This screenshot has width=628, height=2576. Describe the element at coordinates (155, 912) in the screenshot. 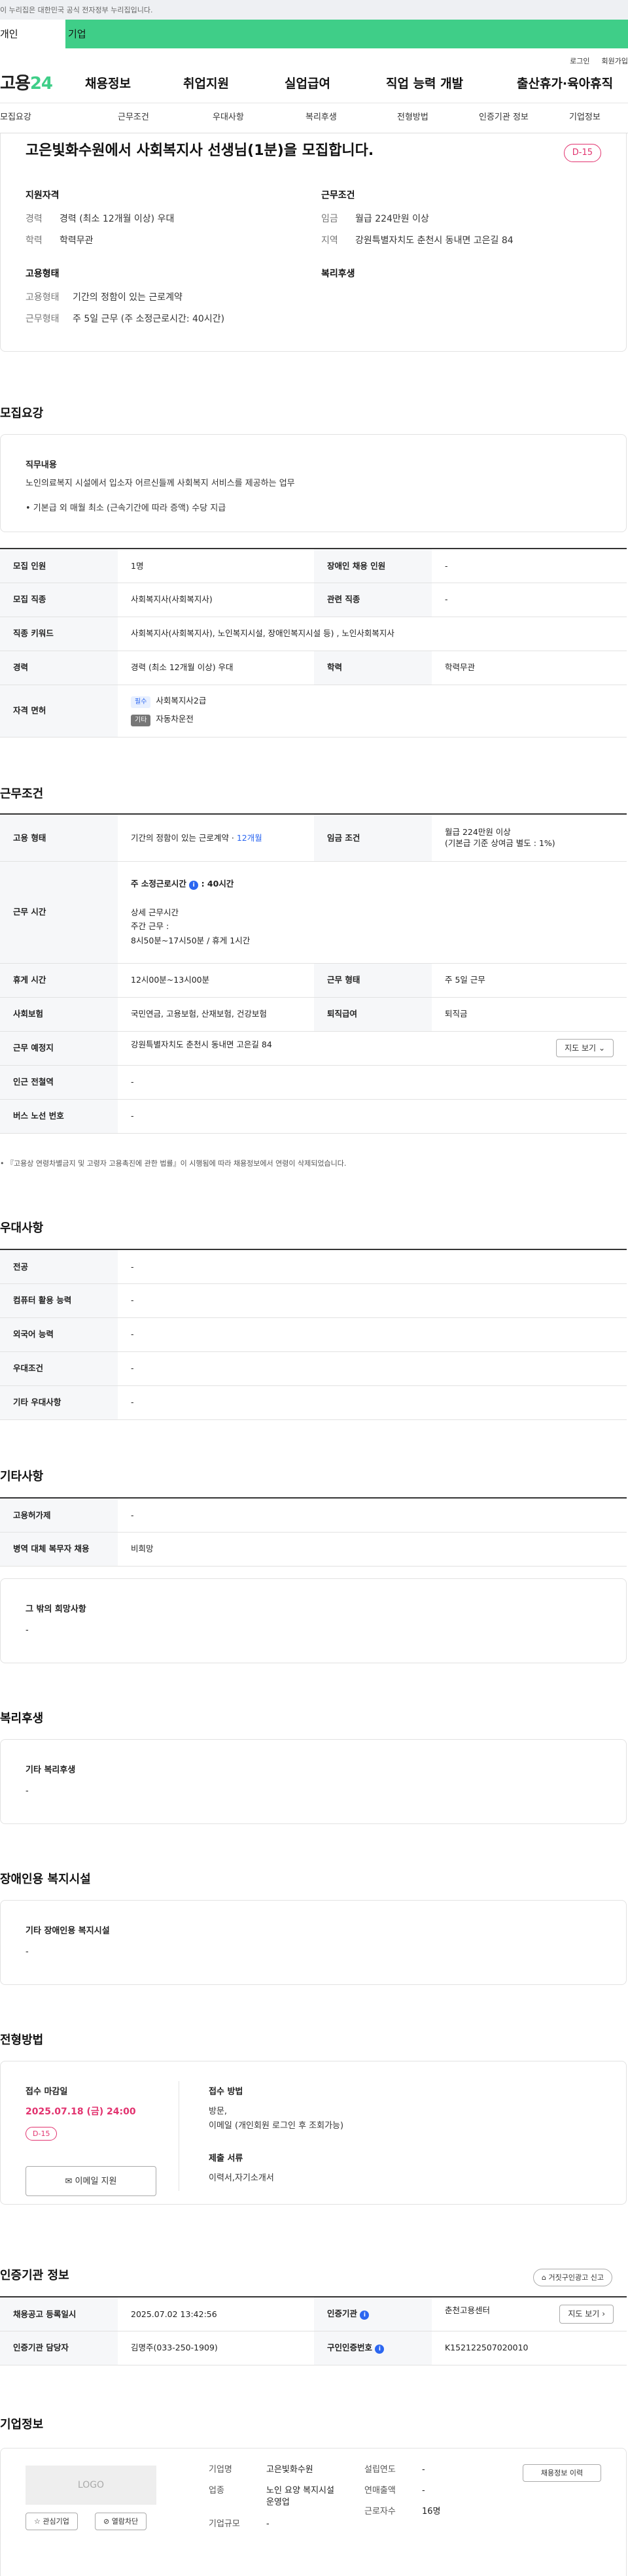

I see `hours-detail-title: 상세 근무시간` at that location.